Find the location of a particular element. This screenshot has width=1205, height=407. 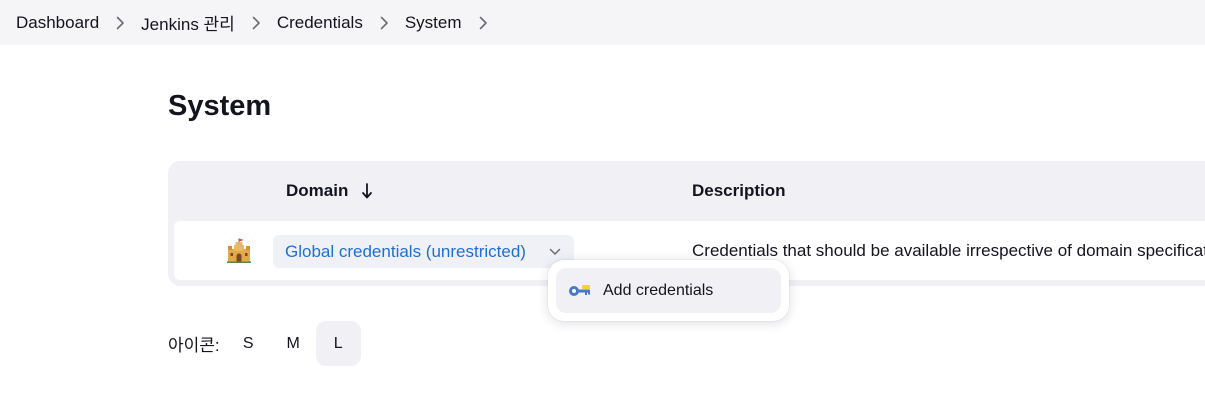

menu-item-label: Add credentials is located at coordinates (658, 290).